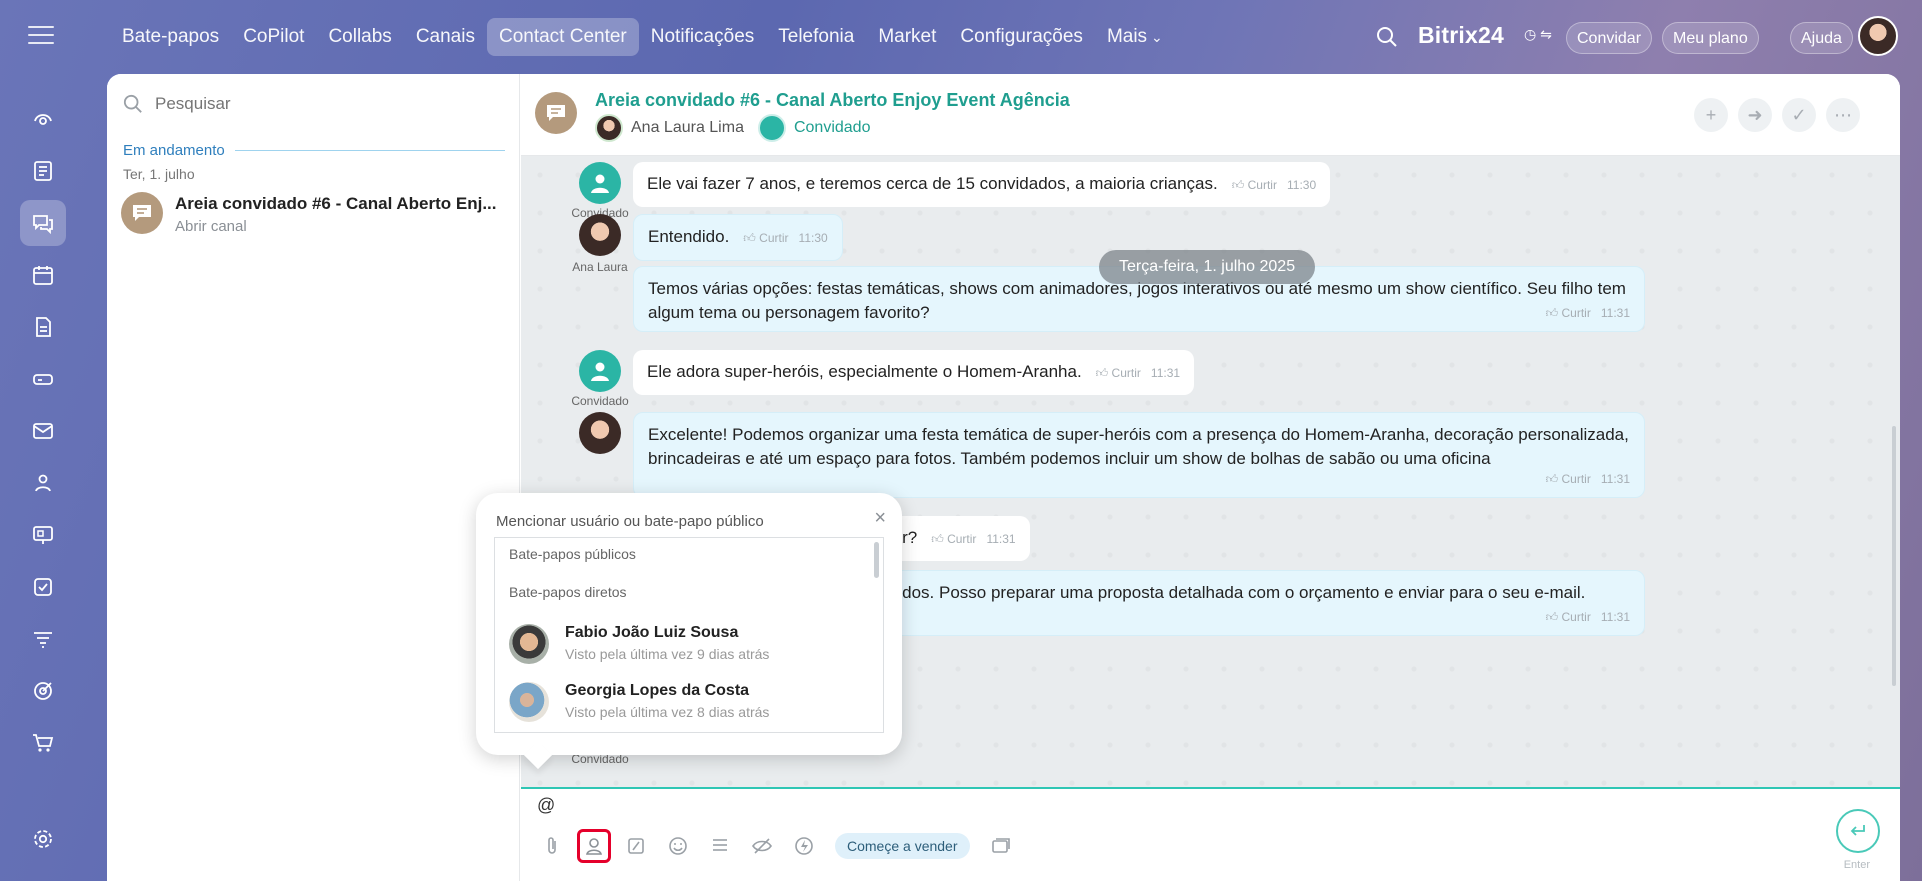 The width and height of the screenshot is (1922, 881). Describe the element at coordinates (630, 521) in the screenshot. I see `popup-title: Mencionar usuário ou bate-papo público` at that location.